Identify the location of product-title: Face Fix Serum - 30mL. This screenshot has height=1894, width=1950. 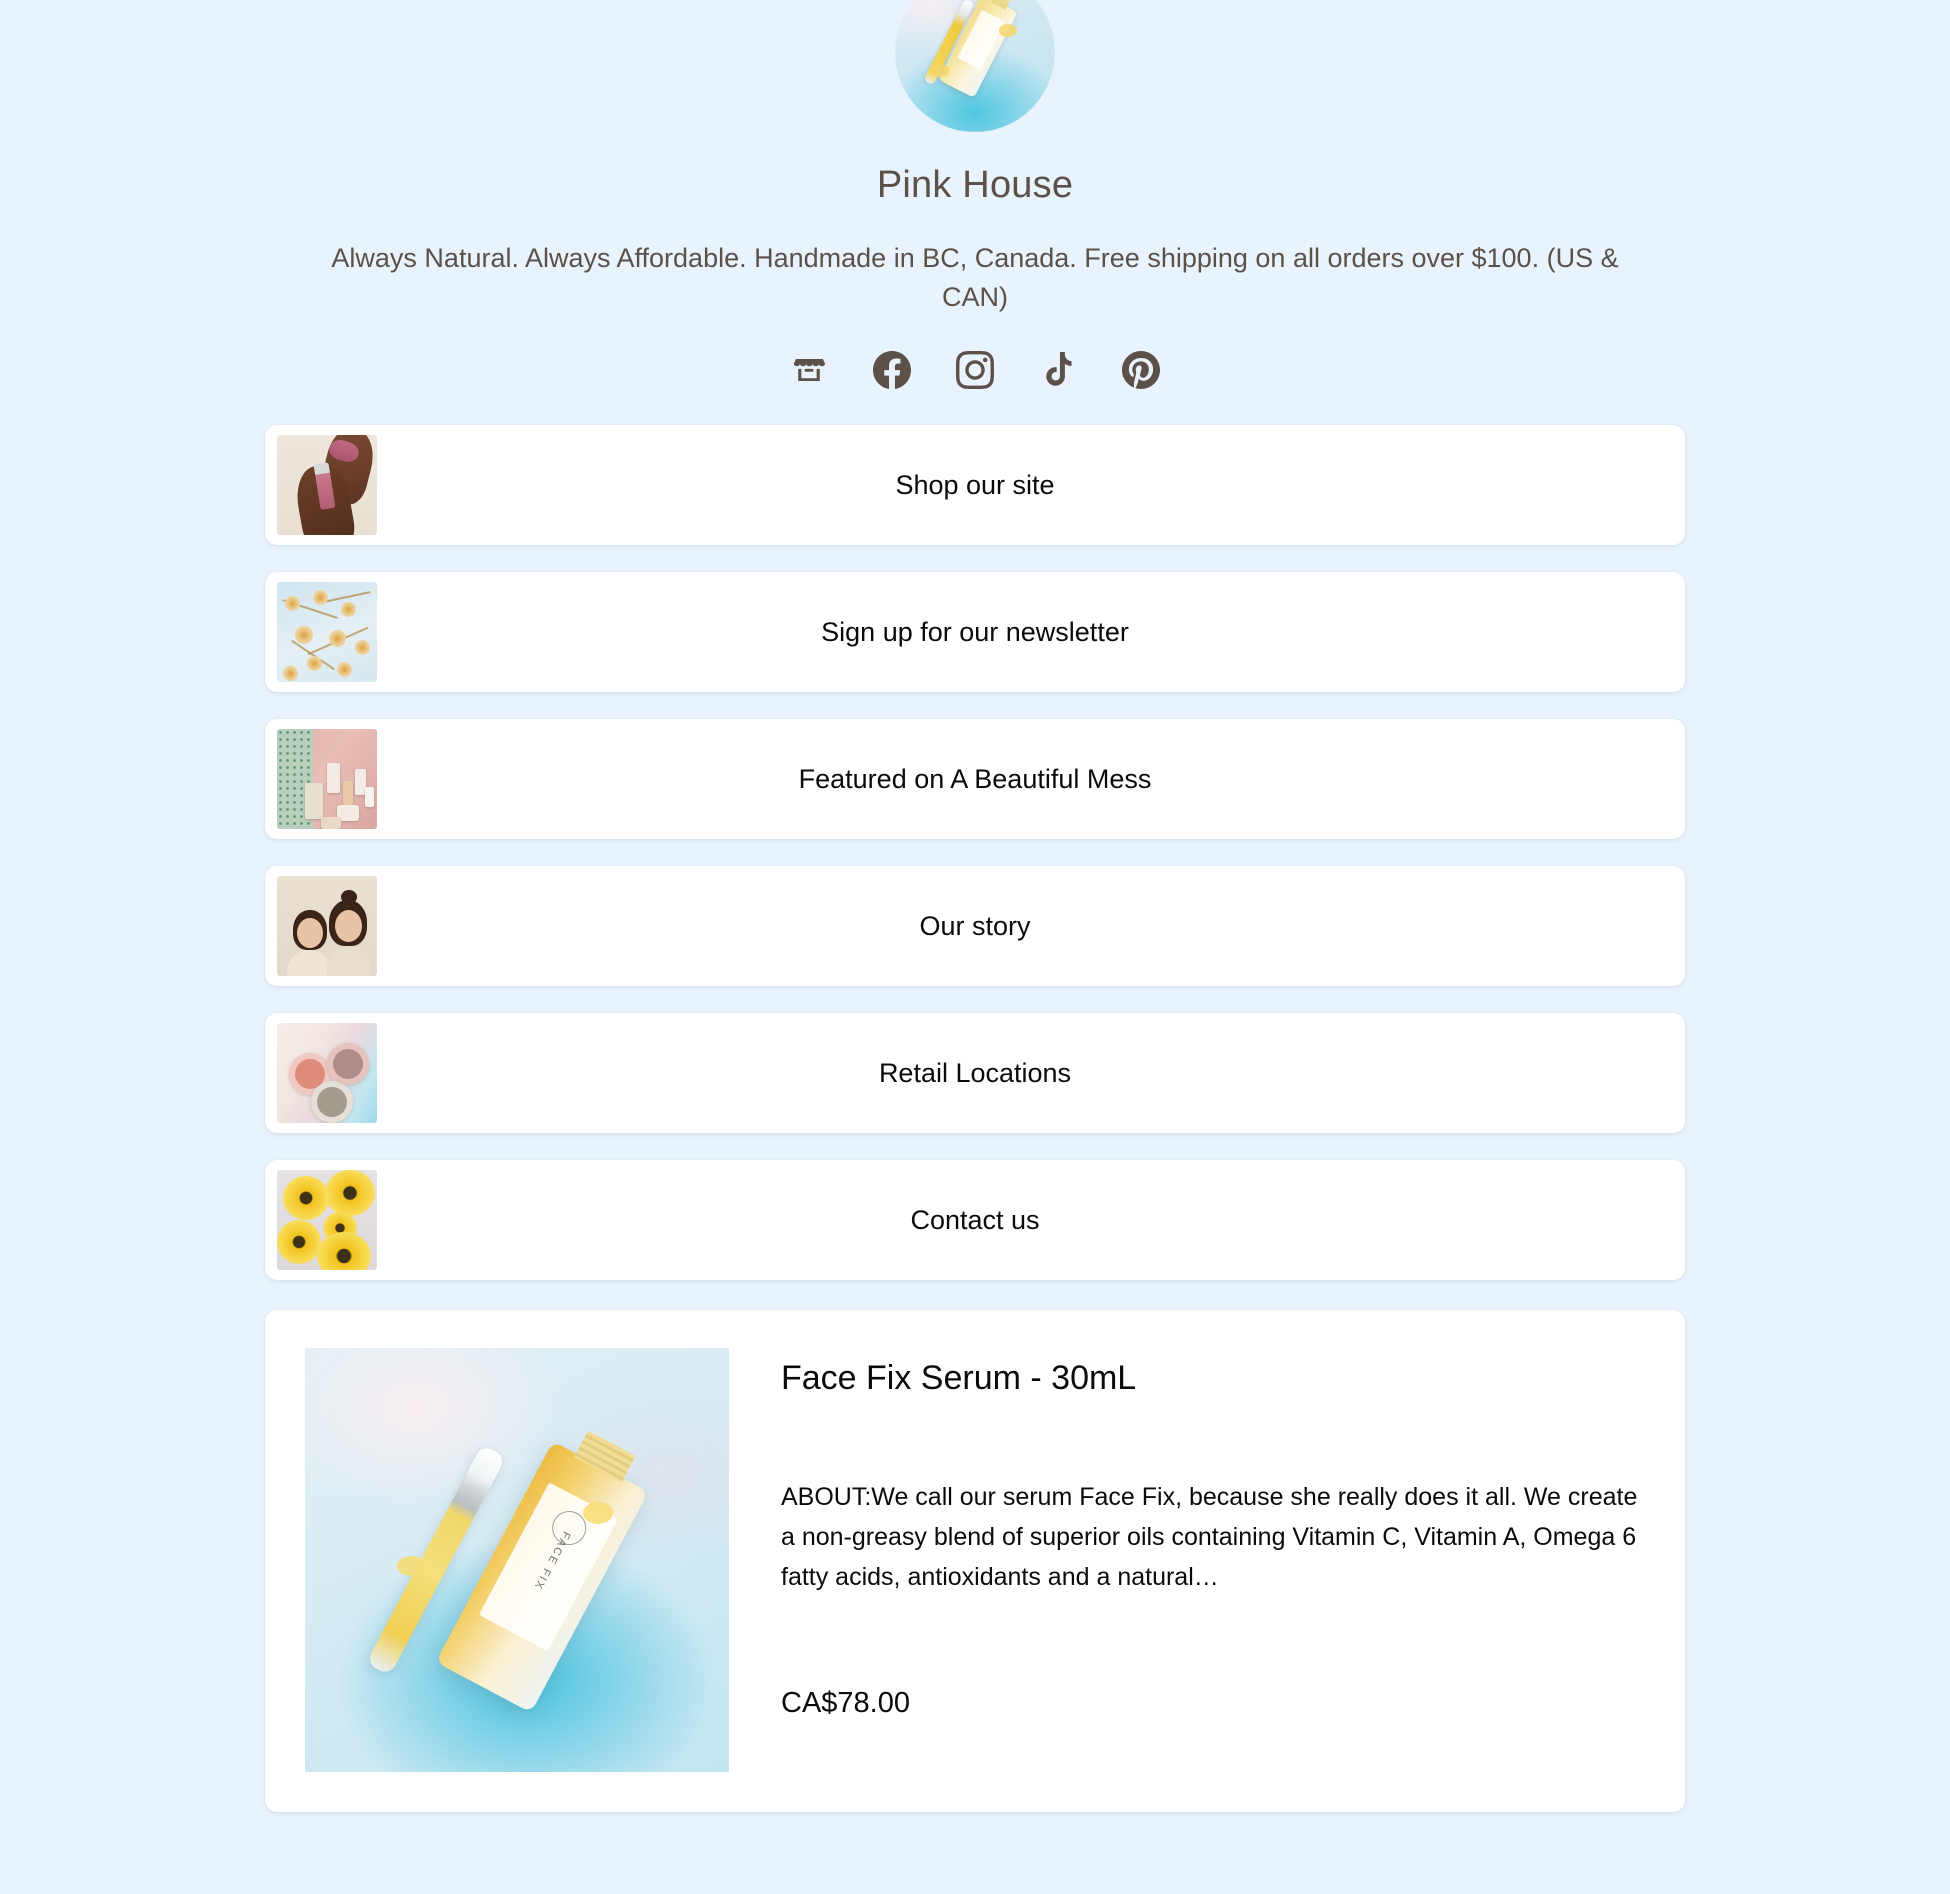
(959, 1378).